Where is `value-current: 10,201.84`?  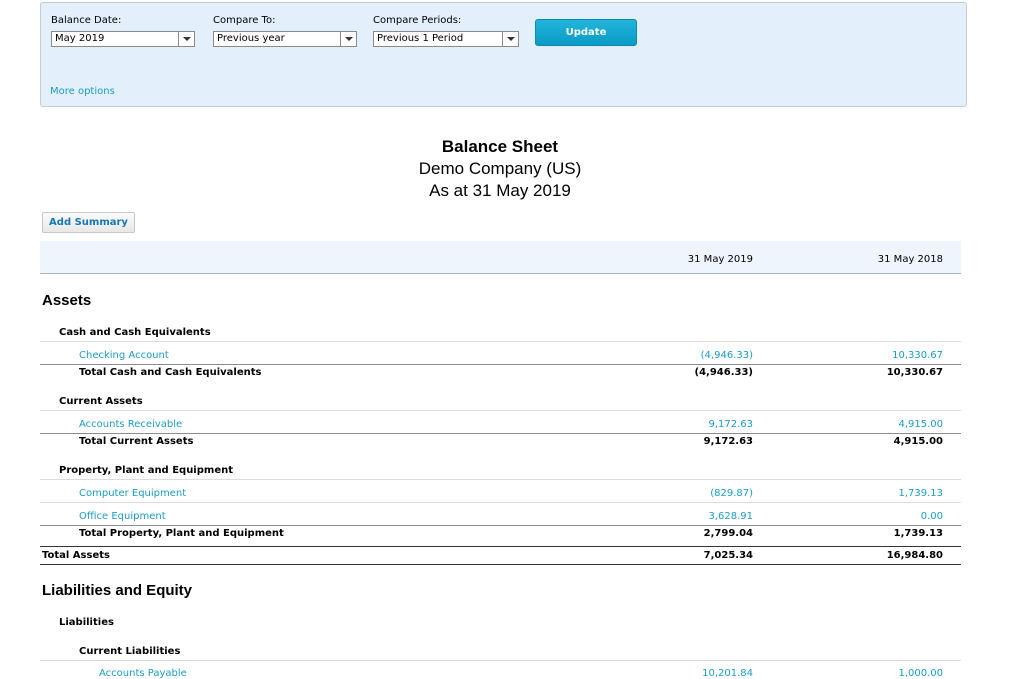 value-current: 10,201.84 is located at coordinates (727, 673).